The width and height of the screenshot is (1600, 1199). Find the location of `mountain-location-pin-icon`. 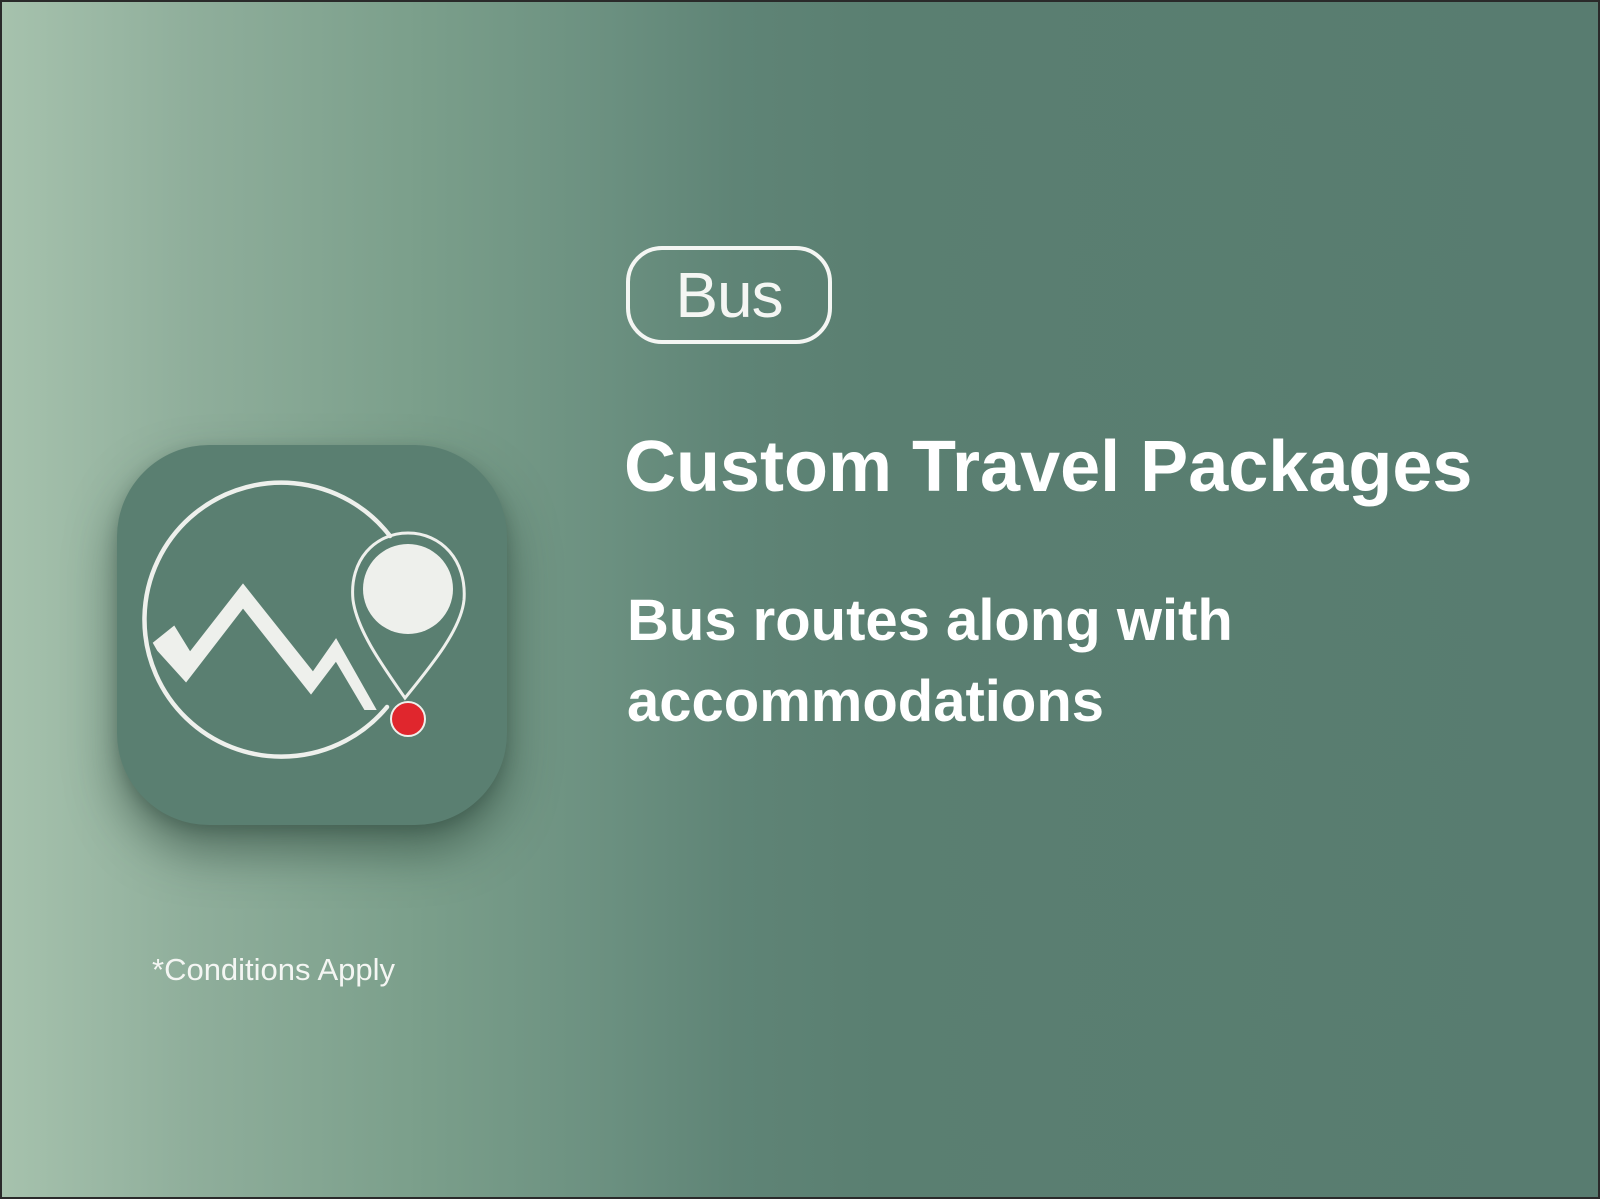

mountain-location-pin-icon is located at coordinates (304, 619).